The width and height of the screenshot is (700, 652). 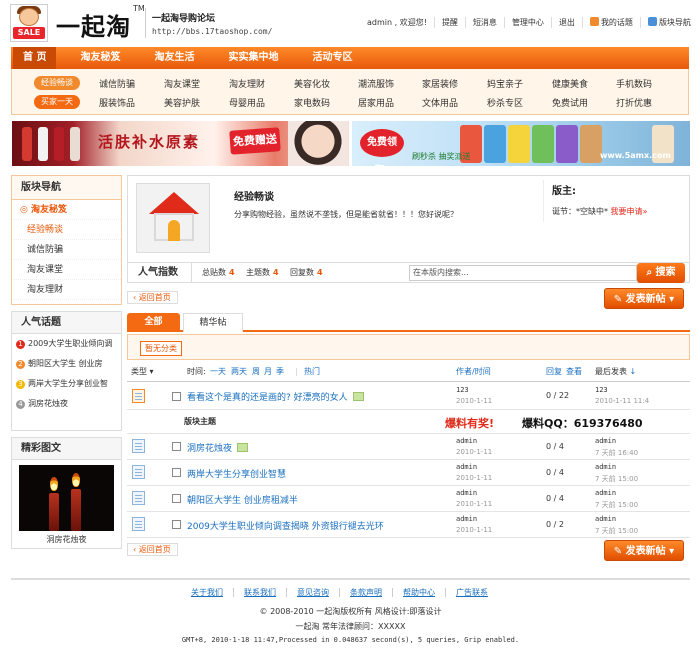 I want to click on col-author: 作者/时间, so click(x=473, y=372).